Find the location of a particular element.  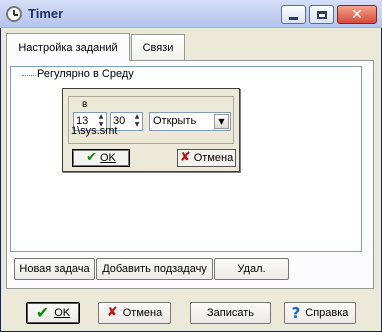

cancel-button: ✘ Отмена is located at coordinates (134, 313).